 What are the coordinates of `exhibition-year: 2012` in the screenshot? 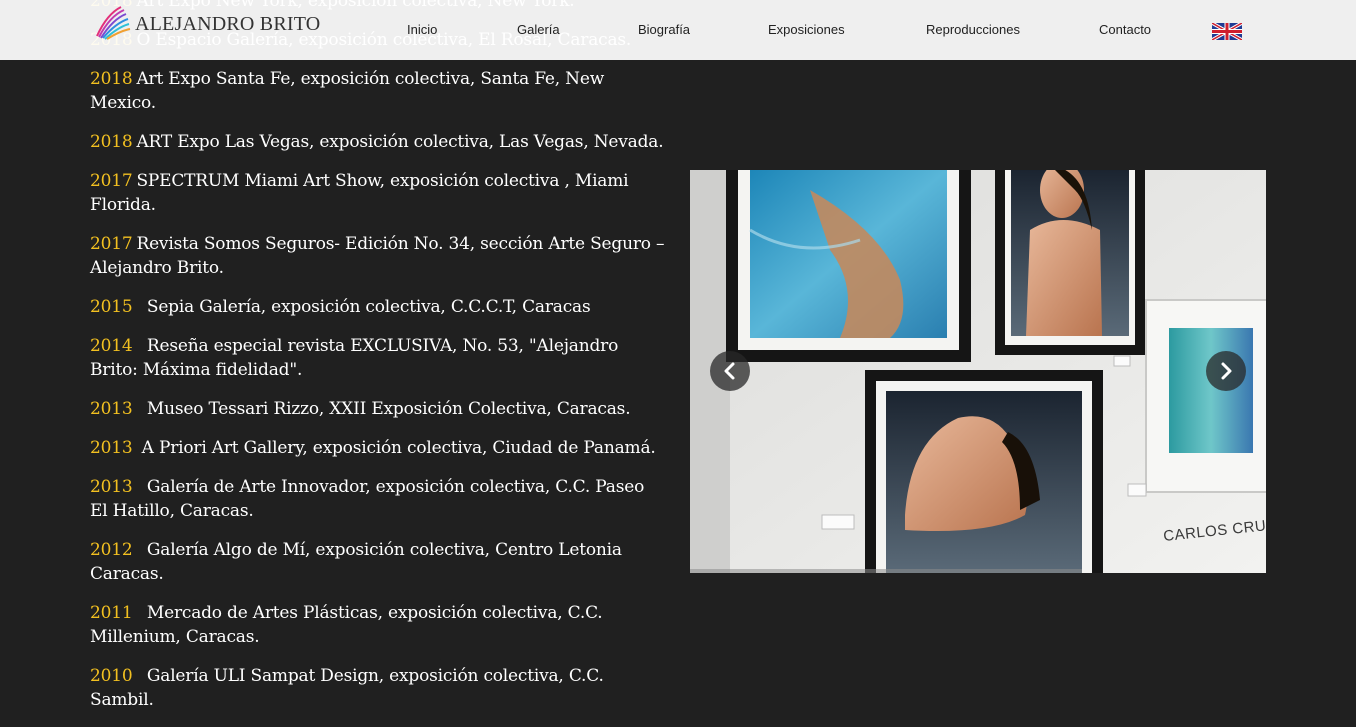 It's located at (111, 550).